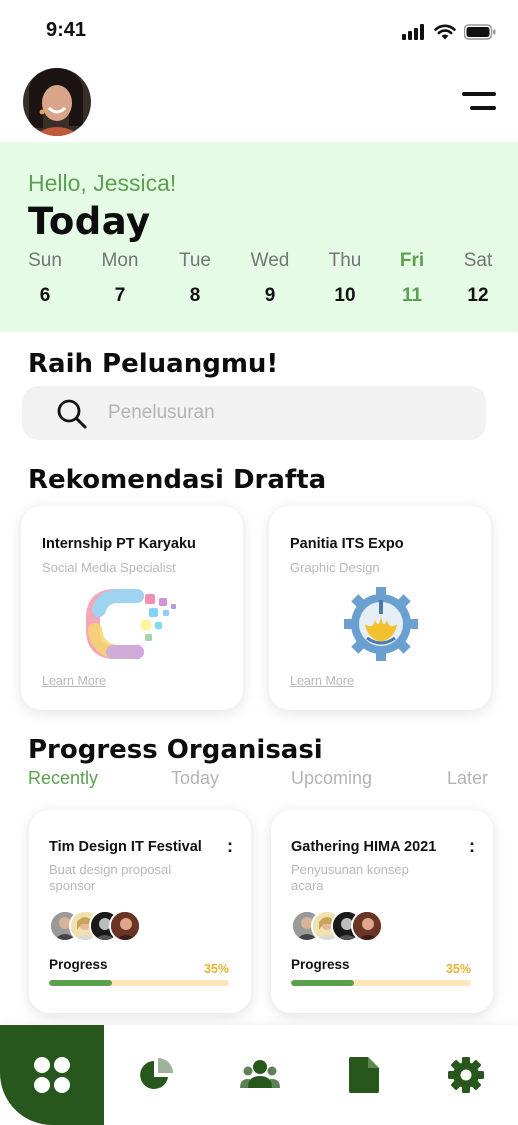 This screenshot has width=518, height=1125. I want to click on wifi-icon, so click(445, 32).